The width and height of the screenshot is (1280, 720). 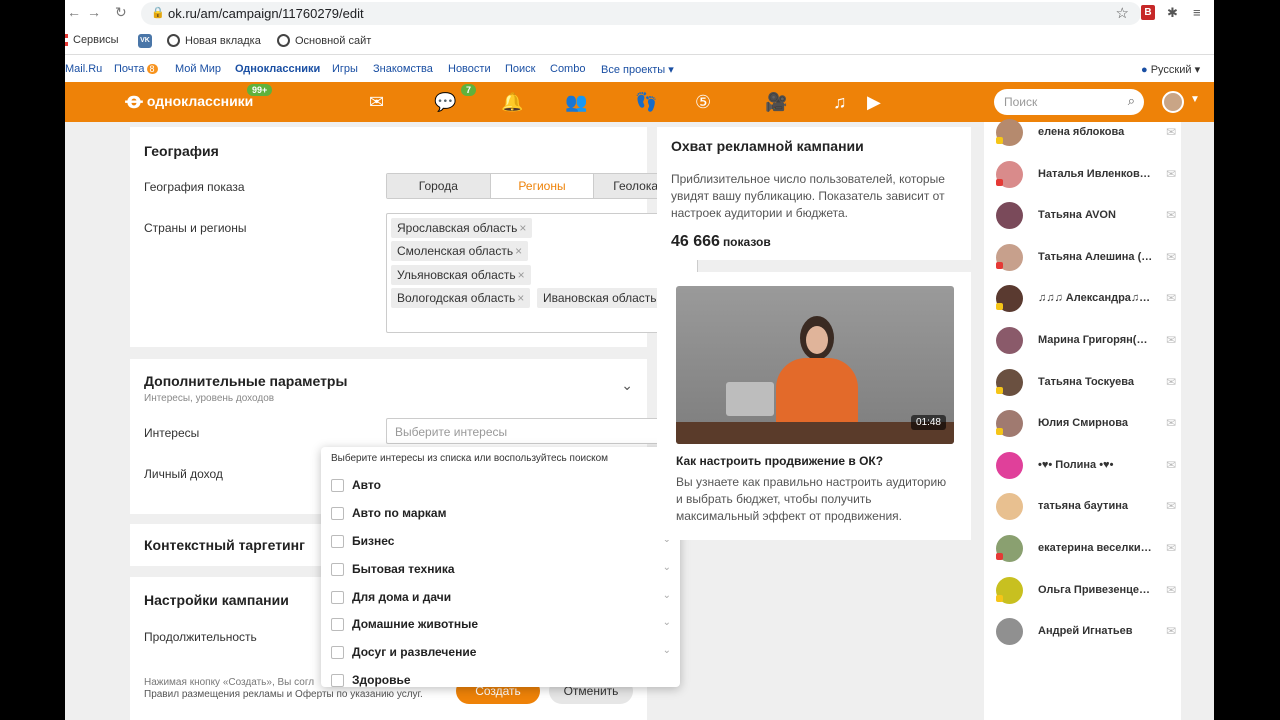 I want to click on user-avatar, so click(x=1173, y=102).